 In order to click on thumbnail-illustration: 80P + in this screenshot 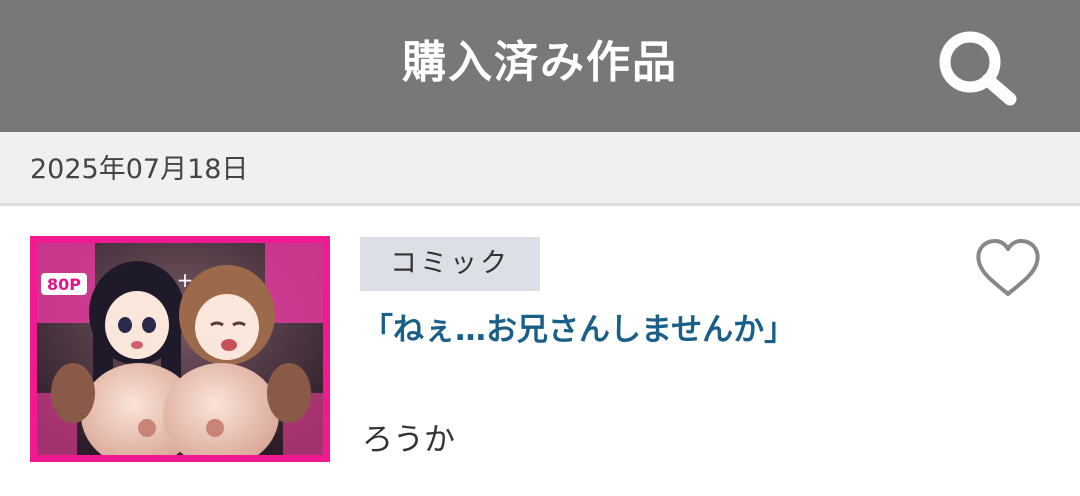, I will do `click(180, 349)`.